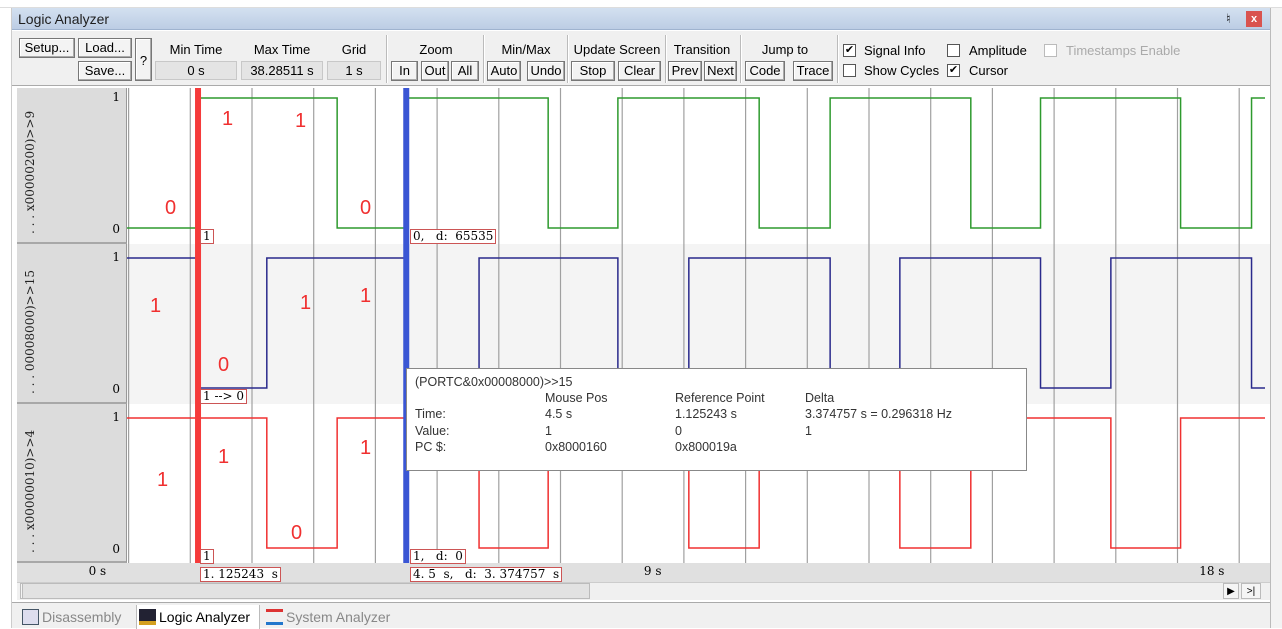  What do you see at coordinates (198, 325) in the screenshot?
I see `reference-cursor` at bounding box center [198, 325].